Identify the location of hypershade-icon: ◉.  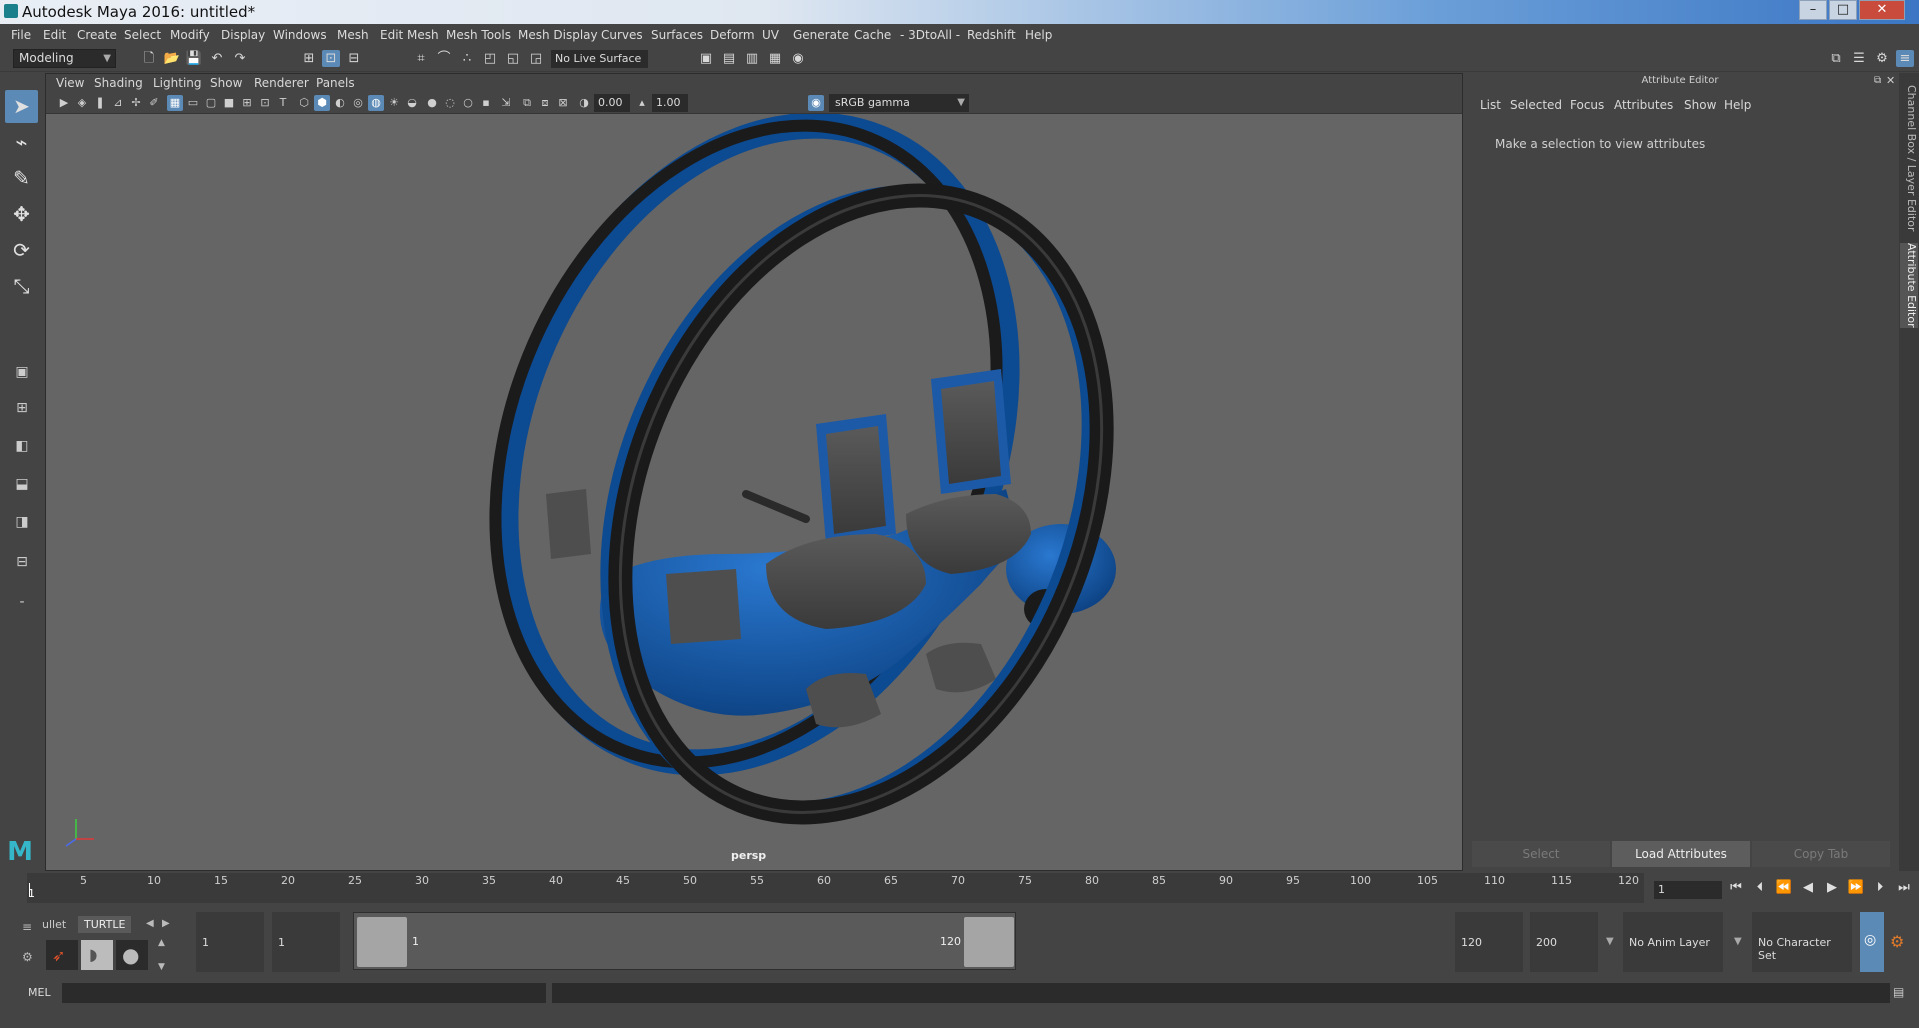
(798, 58).